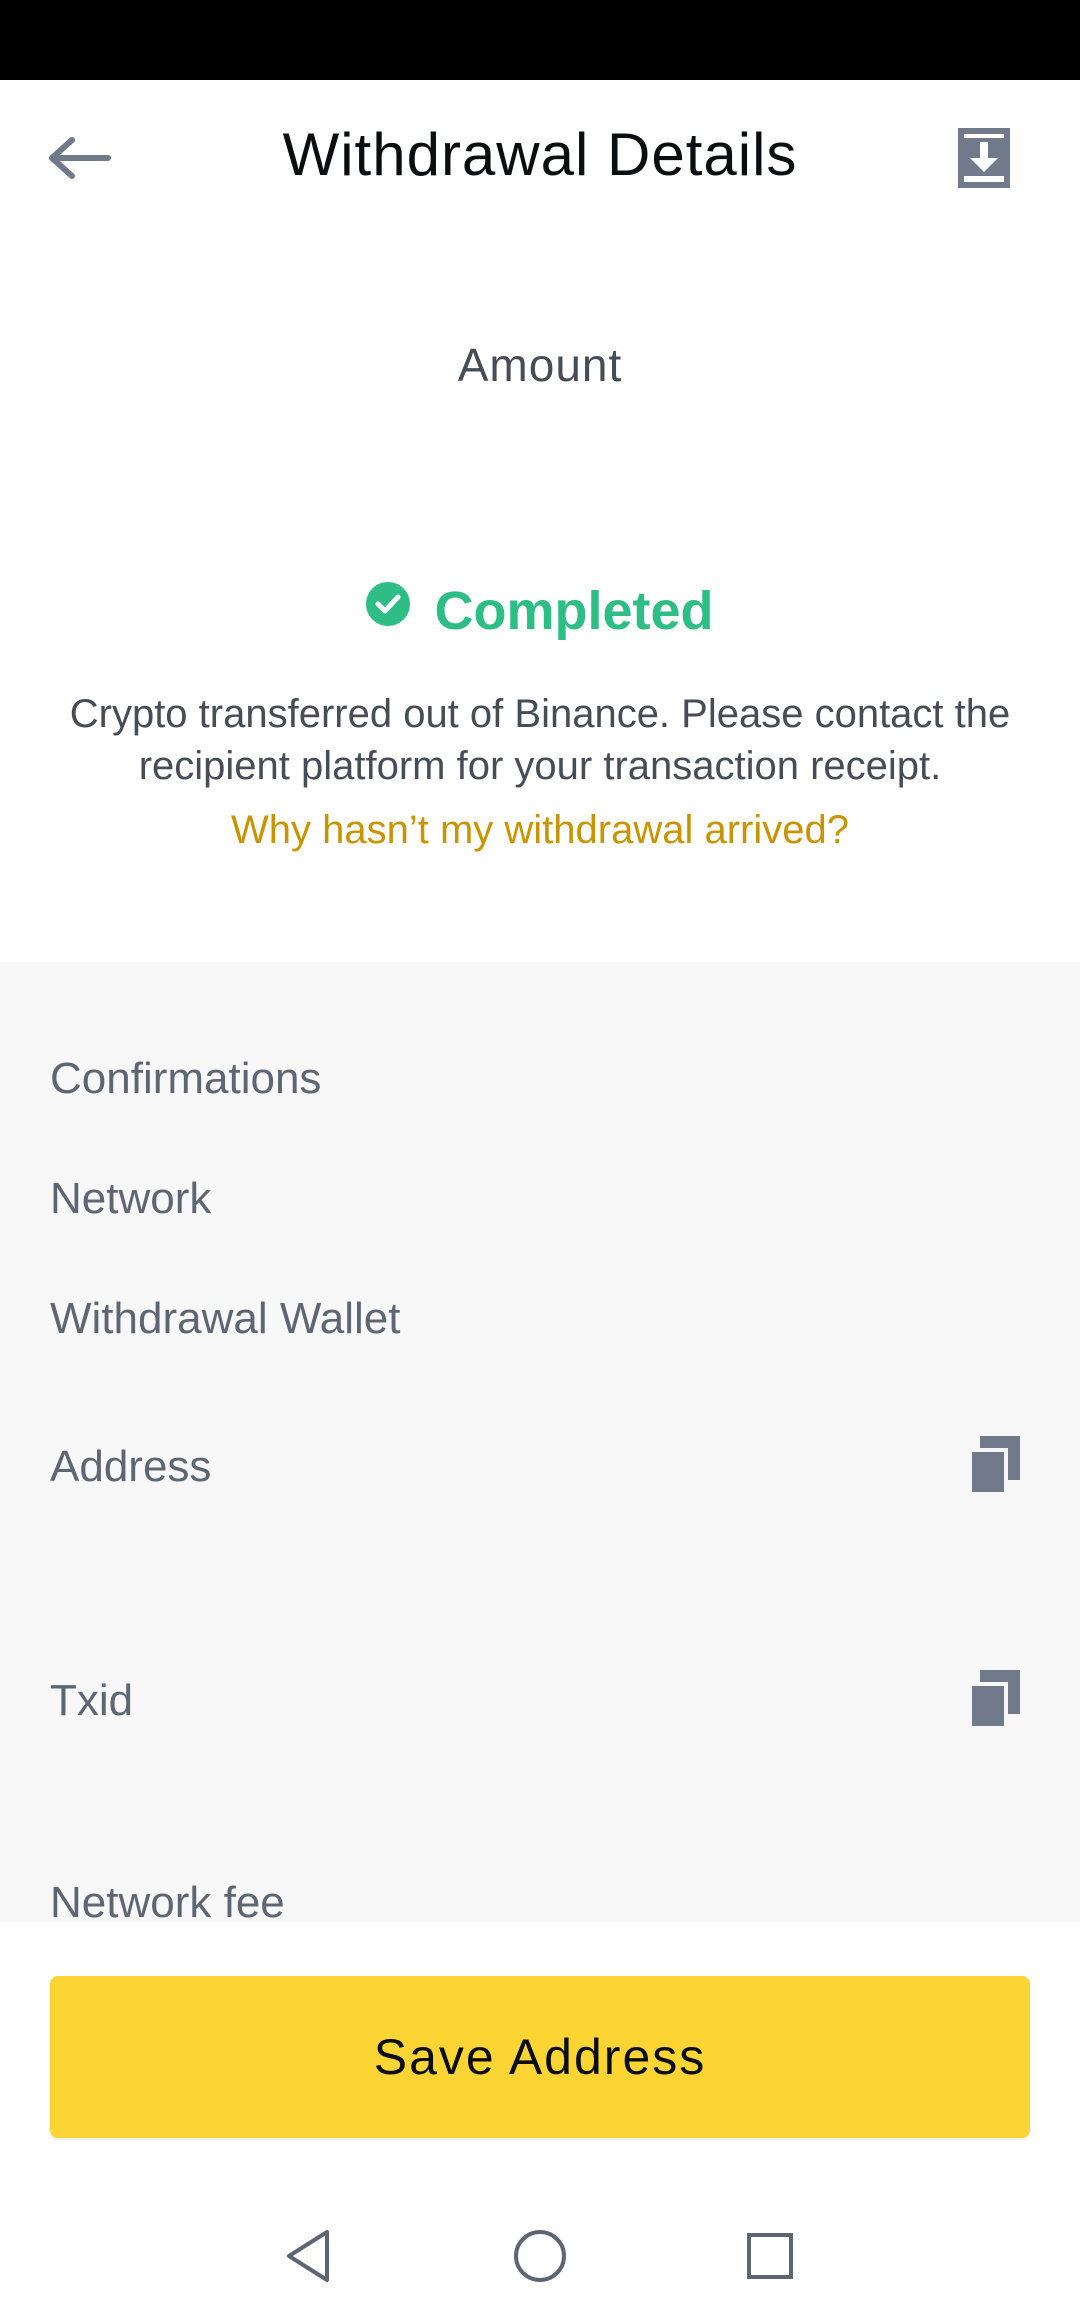 Image resolution: width=1080 pixels, height=2316 pixels. I want to click on status-text: Completed, so click(574, 611).